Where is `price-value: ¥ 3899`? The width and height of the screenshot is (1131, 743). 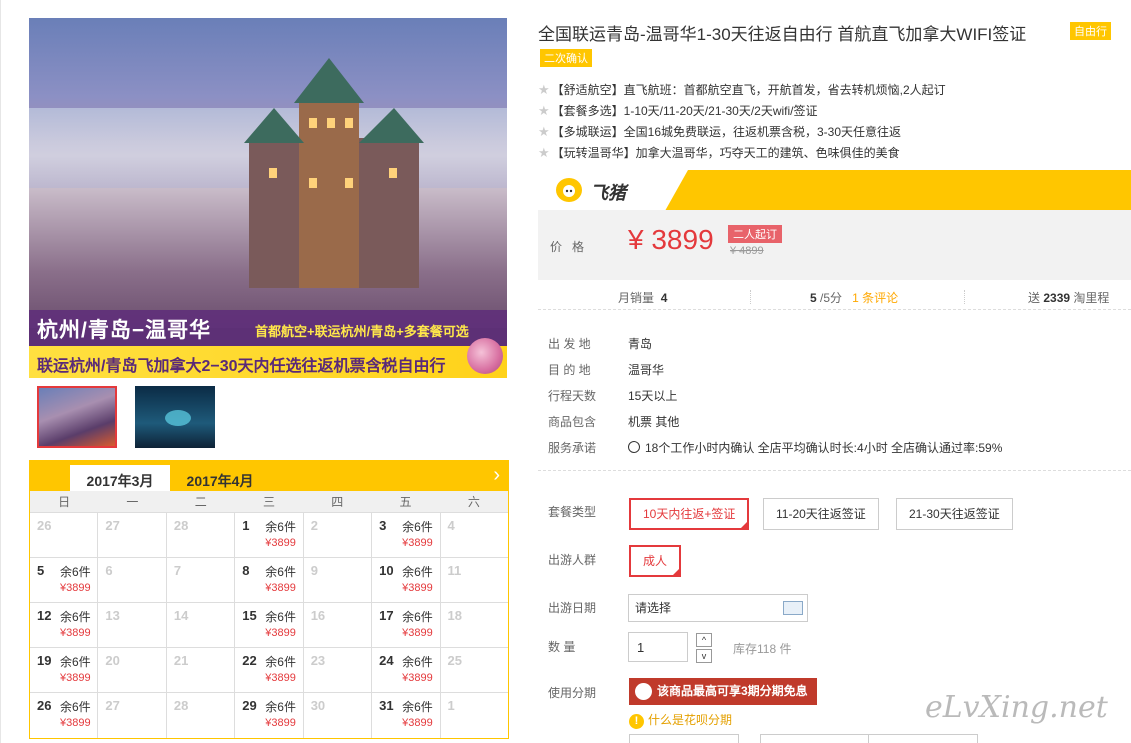 price-value: ¥ 3899 is located at coordinates (671, 239).